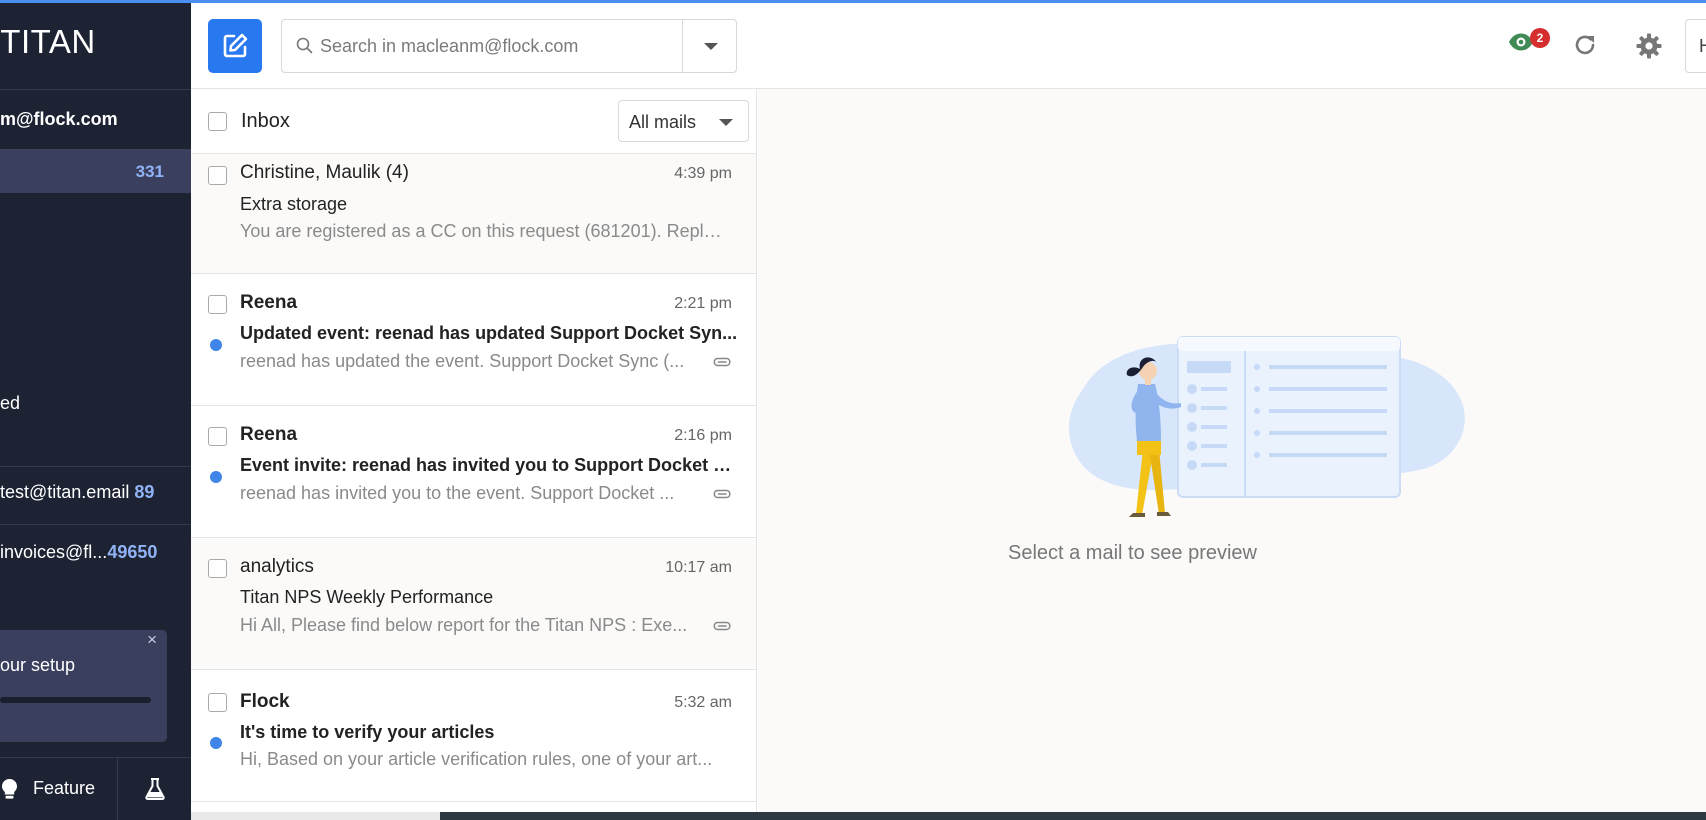 Image resolution: width=1706 pixels, height=820 pixels. What do you see at coordinates (95, 171) in the screenshot?
I see `sidebar-item-inbox: 331` at bounding box center [95, 171].